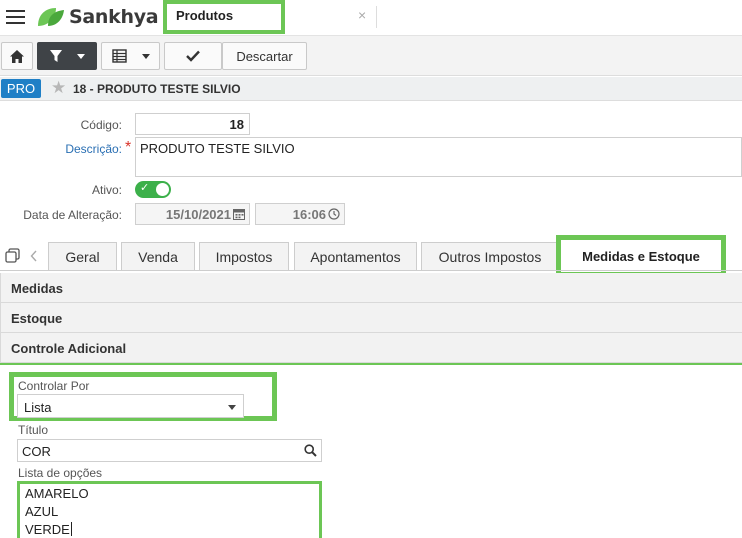 Image resolution: width=742 pixels, height=538 pixels. I want to click on list-item: VERDE, so click(47, 529).